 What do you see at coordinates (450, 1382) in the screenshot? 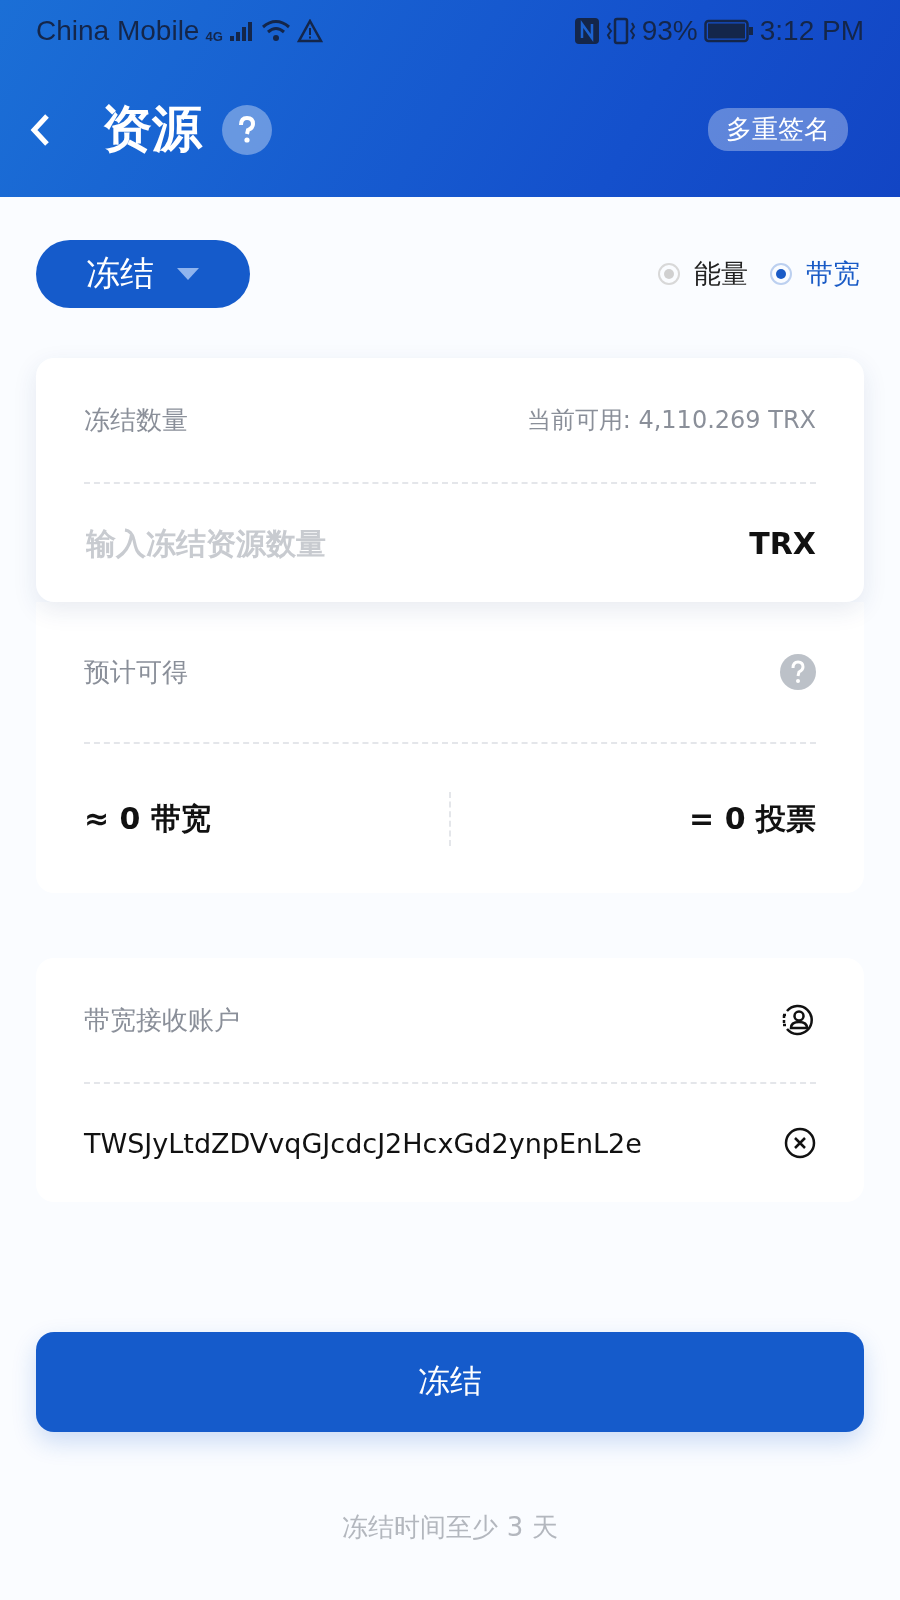
I see `freeze-button: 冻结` at bounding box center [450, 1382].